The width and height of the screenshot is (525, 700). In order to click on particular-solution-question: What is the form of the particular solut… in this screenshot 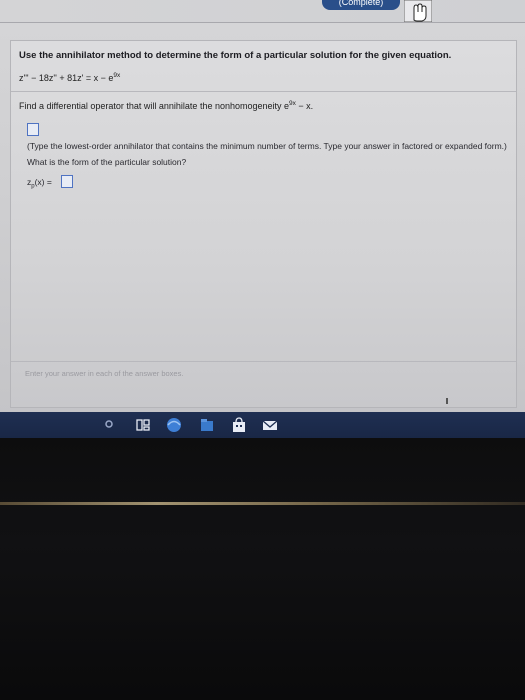, I will do `click(107, 162)`.